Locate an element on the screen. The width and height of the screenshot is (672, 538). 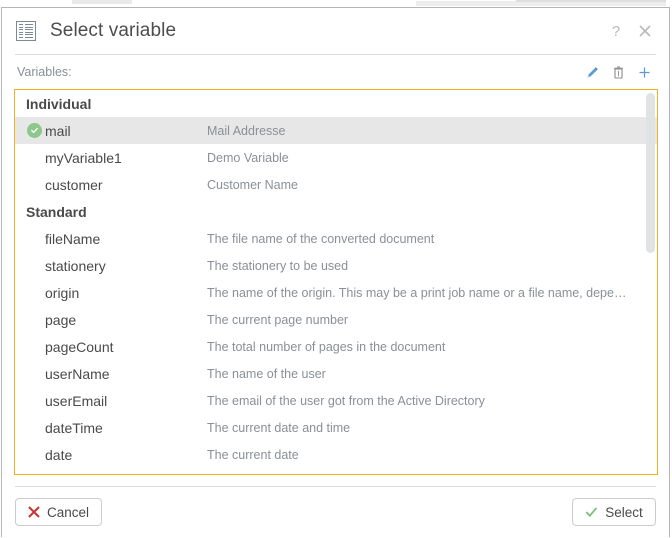
group-header-standard: Standard is located at coordinates (56, 212).